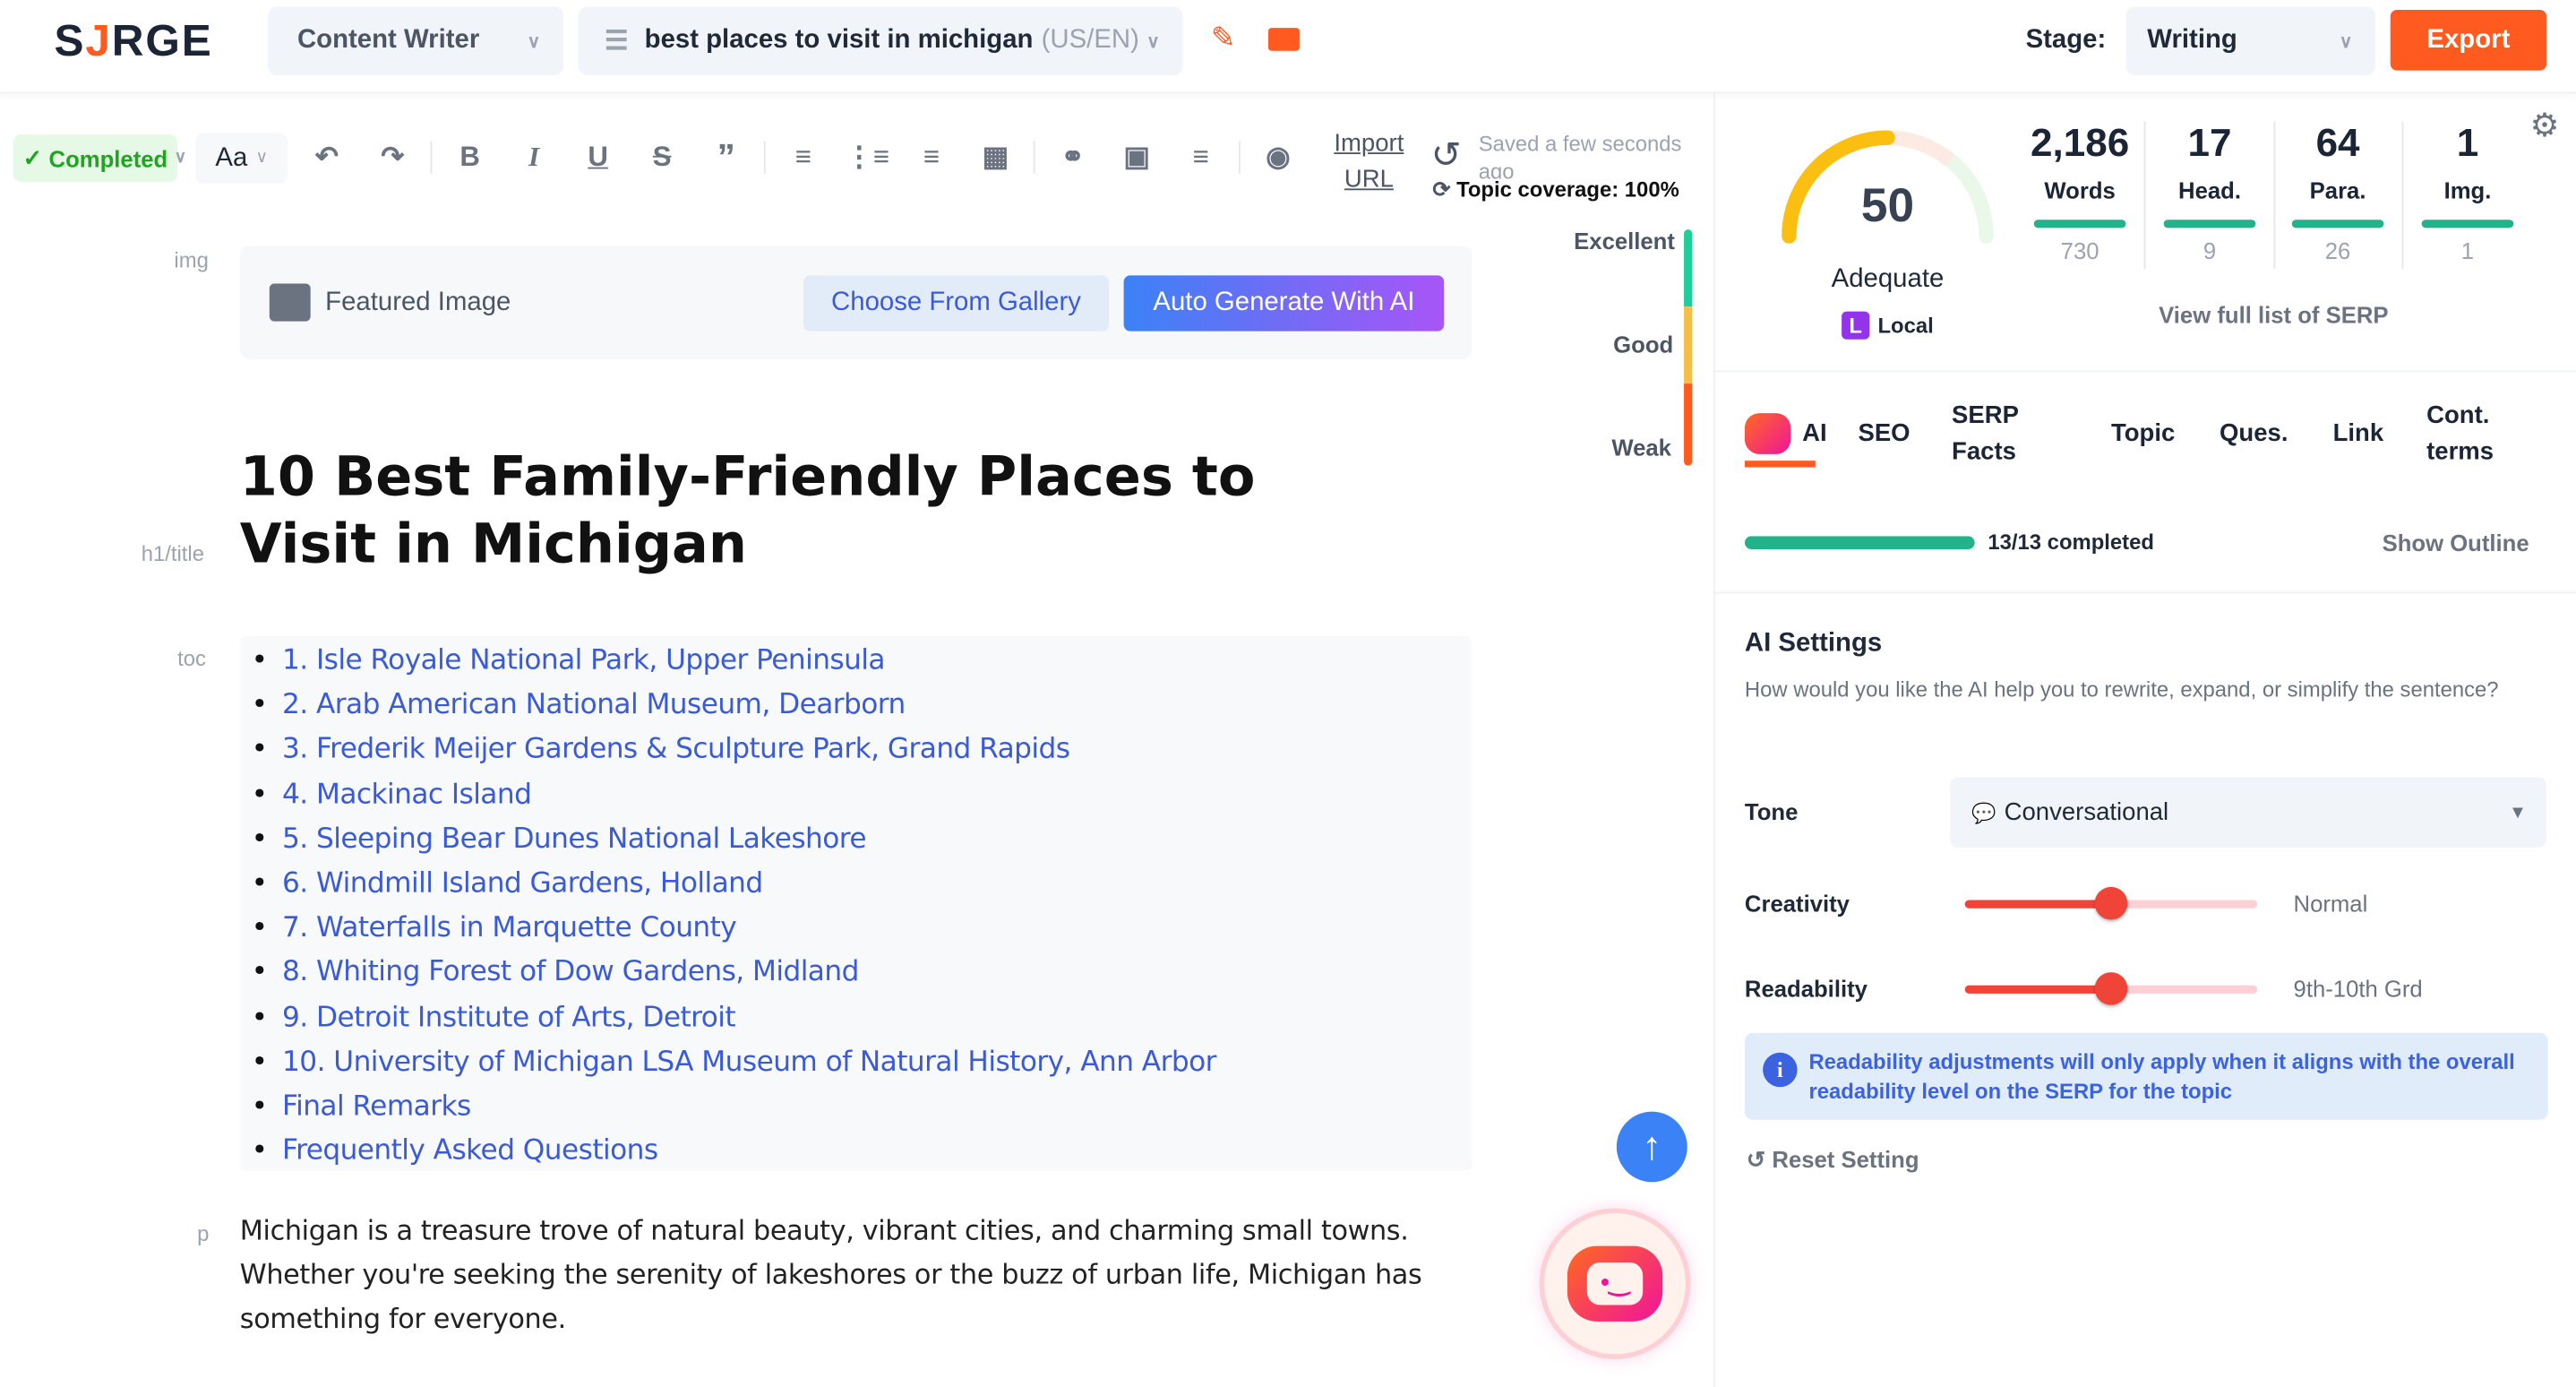 The height and width of the screenshot is (1387, 2576). Describe the element at coordinates (1905, 325) in the screenshot. I see `badge-label: Local` at that location.